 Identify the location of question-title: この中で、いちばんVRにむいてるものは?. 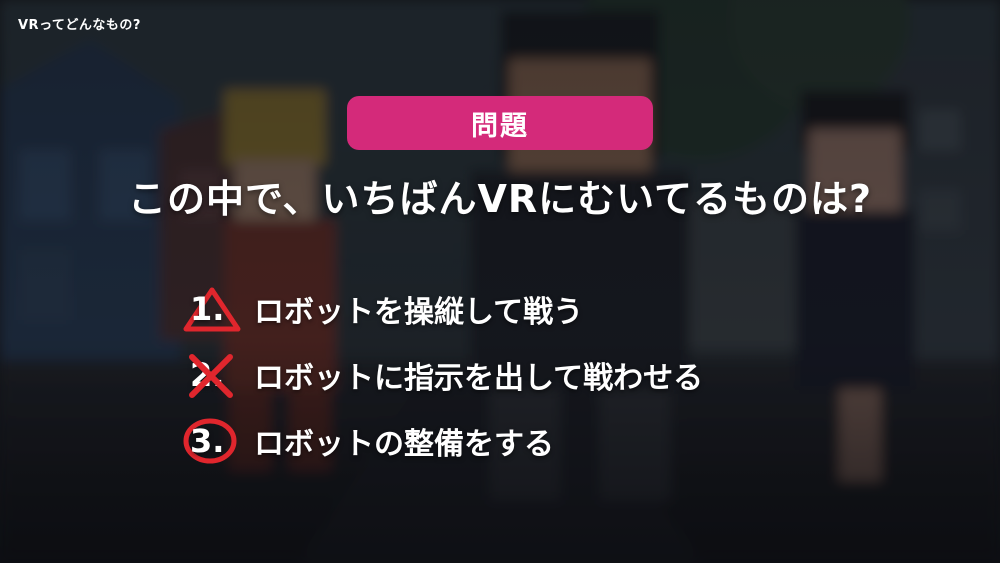
(500, 199).